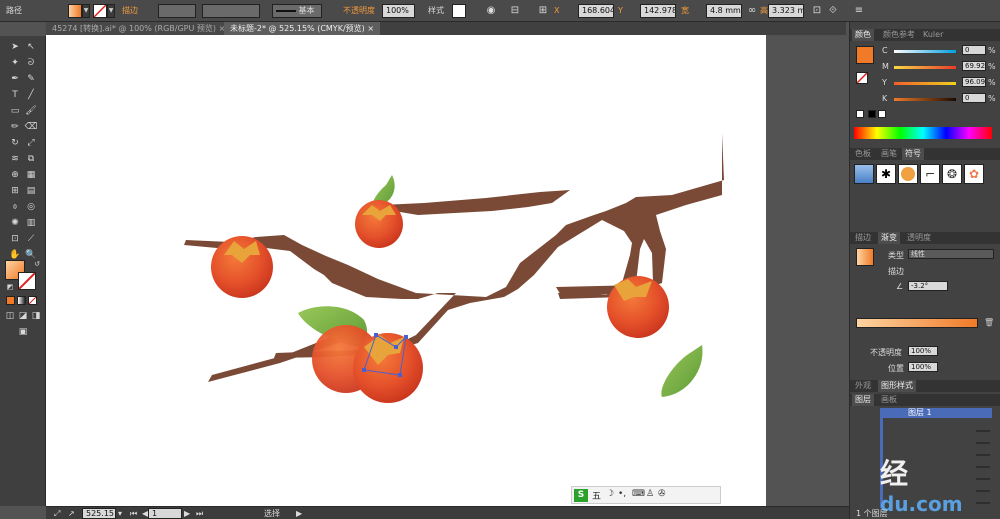  I want to click on channel-y-slider, so click(925, 83).